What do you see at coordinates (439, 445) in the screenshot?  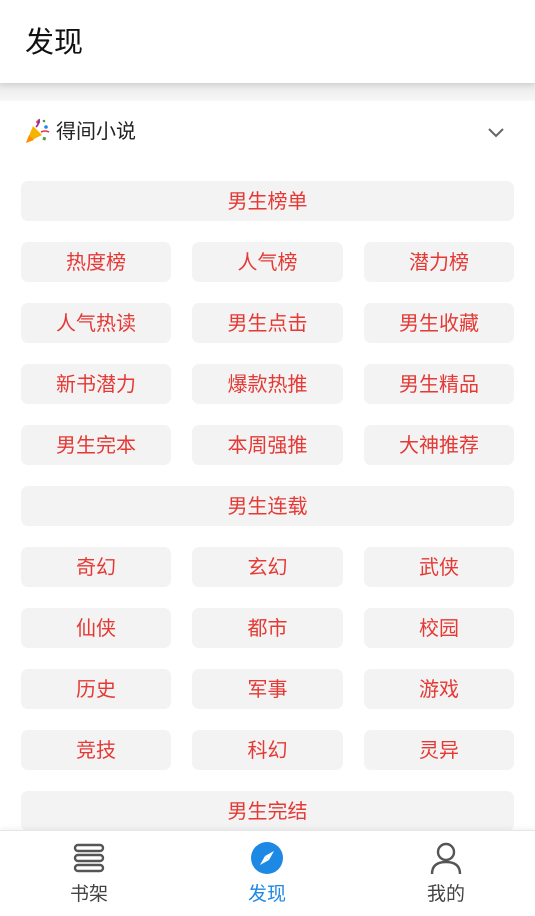 I see `category-chip: 大神推荐` at bounding box center [439, 445].